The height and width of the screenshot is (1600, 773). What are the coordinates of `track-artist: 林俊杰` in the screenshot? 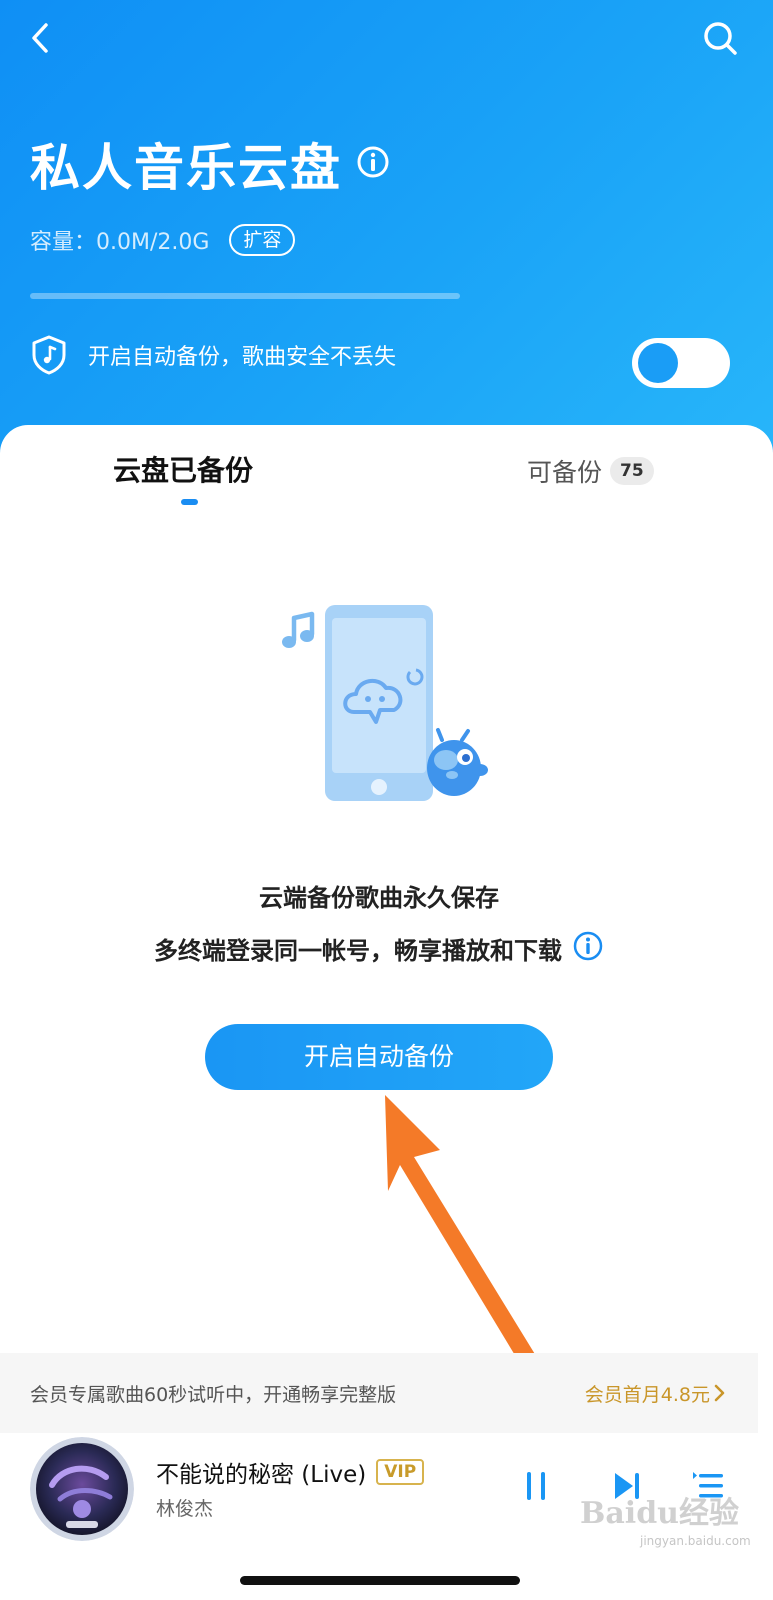 It's located at (185, 1509).